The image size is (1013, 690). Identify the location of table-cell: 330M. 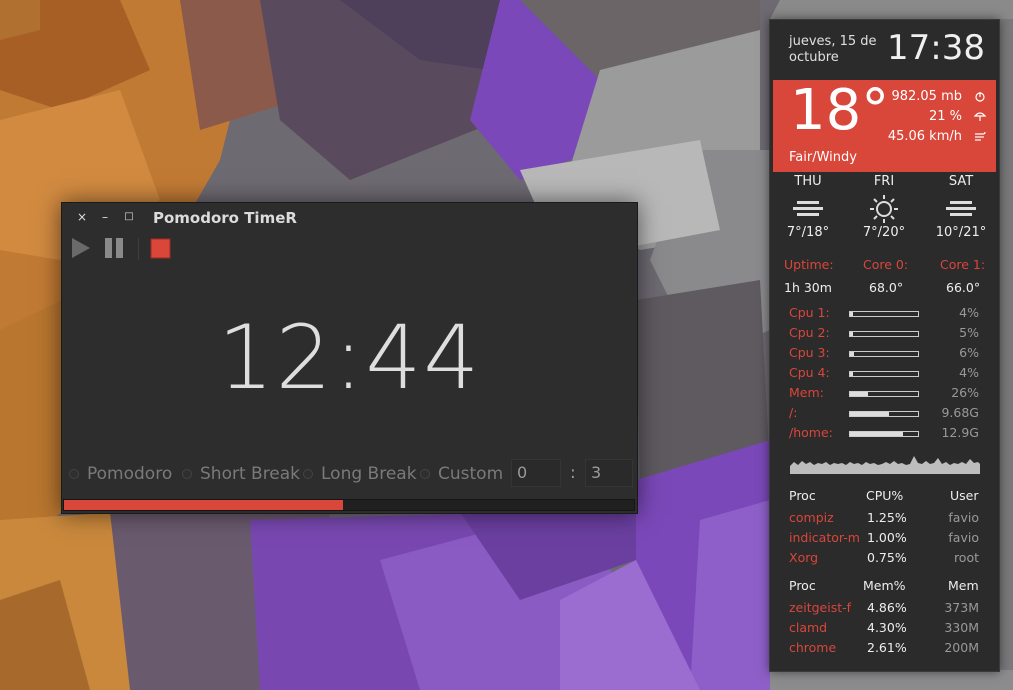
(961, 627).